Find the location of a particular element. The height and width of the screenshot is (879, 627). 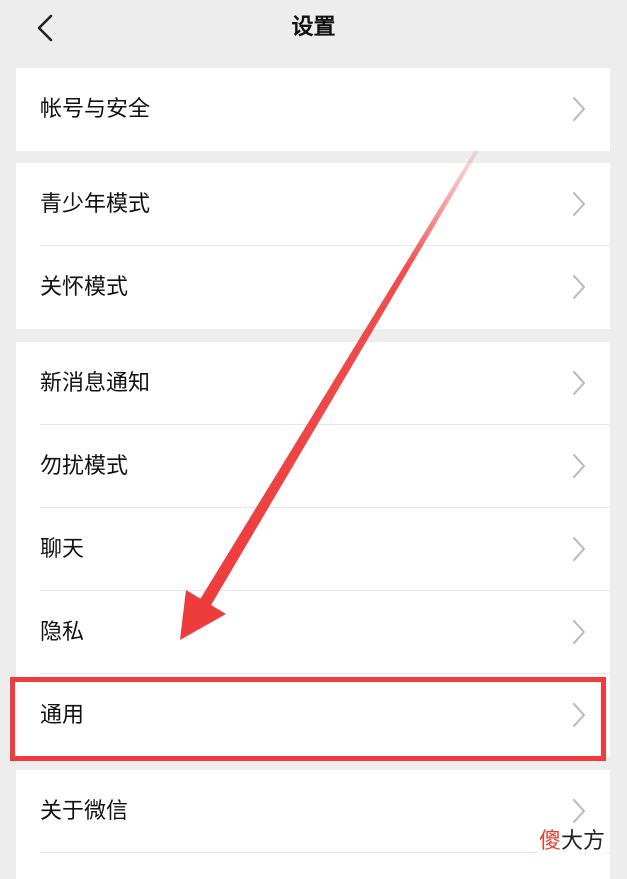

settings-item-chat: 聊天 is located at coordinates (313, 549).